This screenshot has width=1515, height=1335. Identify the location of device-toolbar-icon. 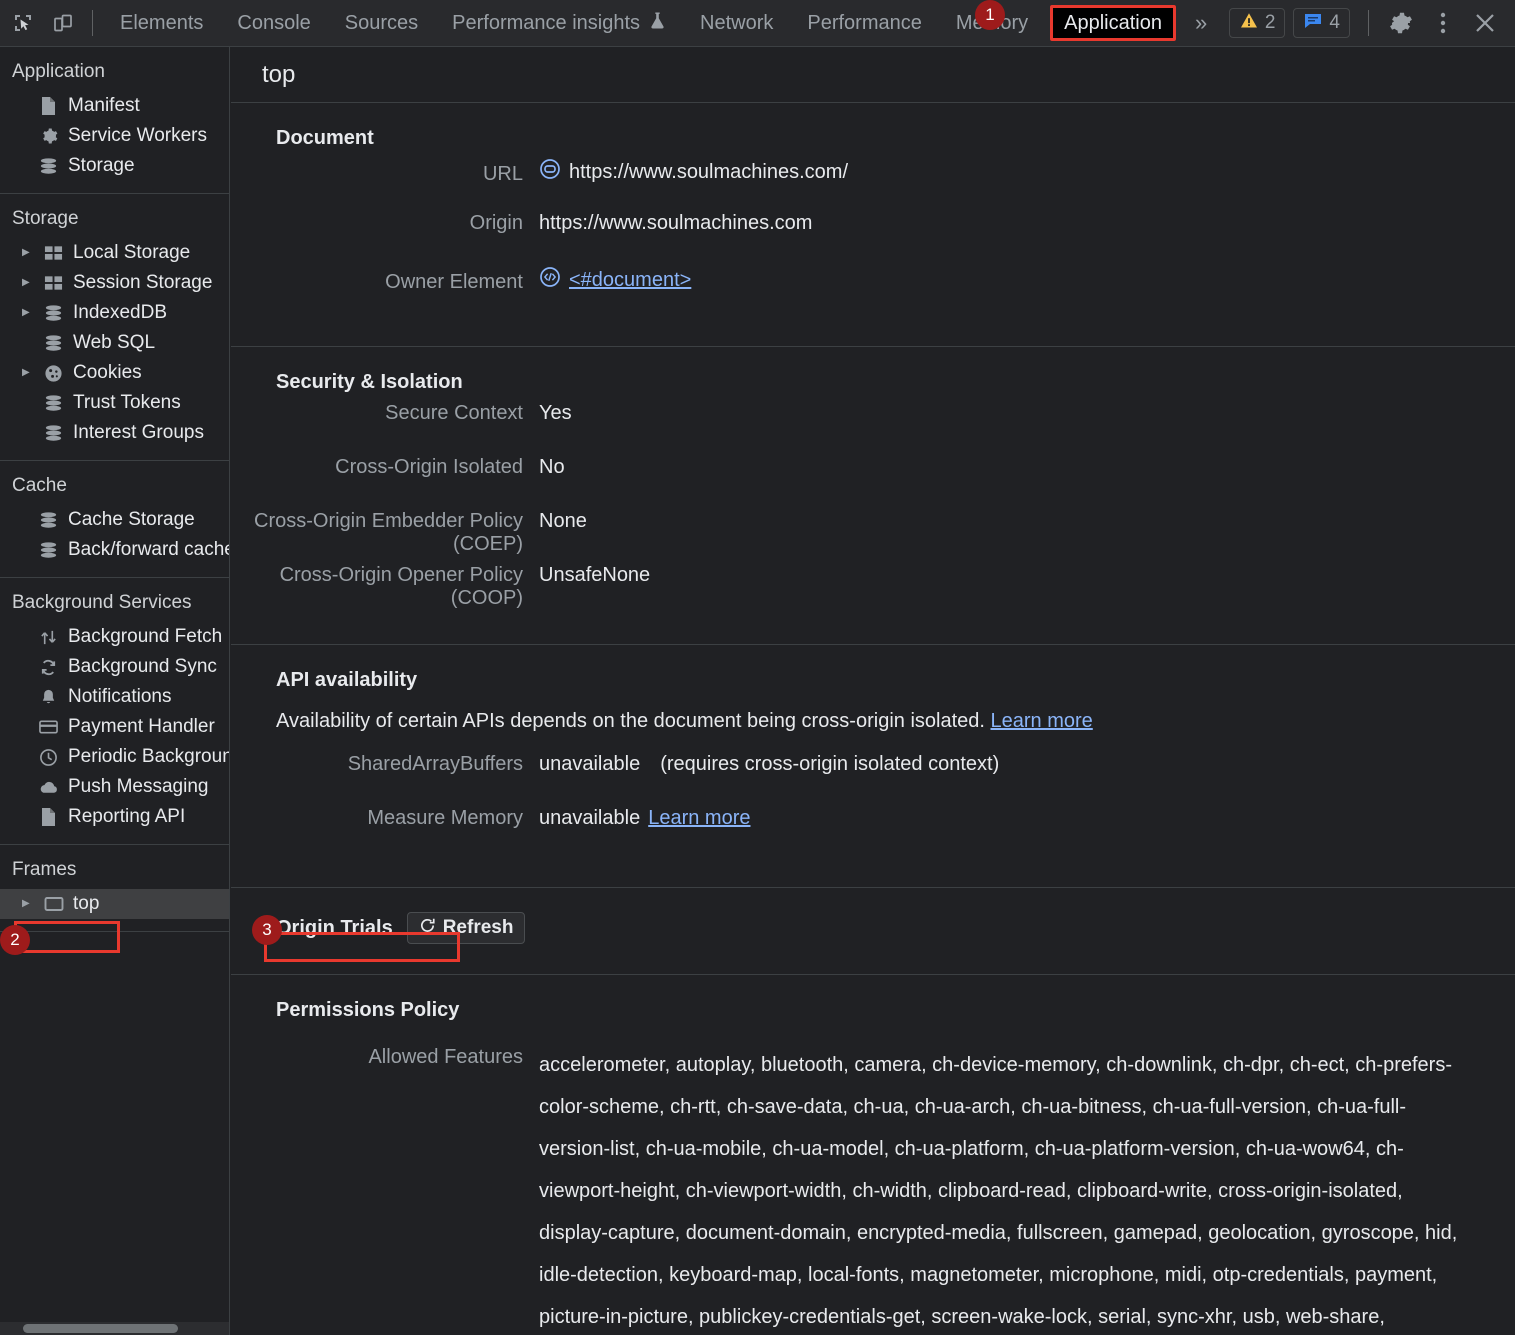
(63, 23).